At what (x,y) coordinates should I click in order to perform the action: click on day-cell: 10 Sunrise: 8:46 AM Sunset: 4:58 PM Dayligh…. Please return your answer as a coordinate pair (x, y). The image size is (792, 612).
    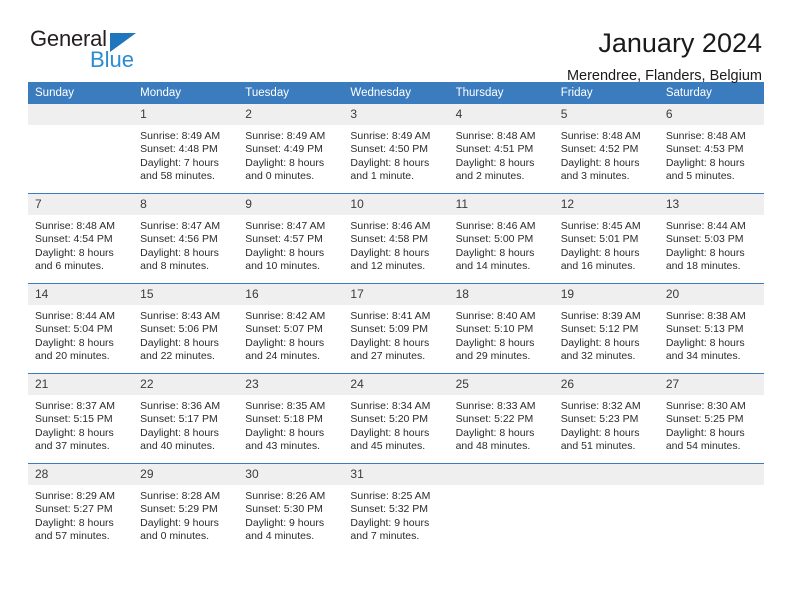
    Looking at the image, I should click on (396, 238).